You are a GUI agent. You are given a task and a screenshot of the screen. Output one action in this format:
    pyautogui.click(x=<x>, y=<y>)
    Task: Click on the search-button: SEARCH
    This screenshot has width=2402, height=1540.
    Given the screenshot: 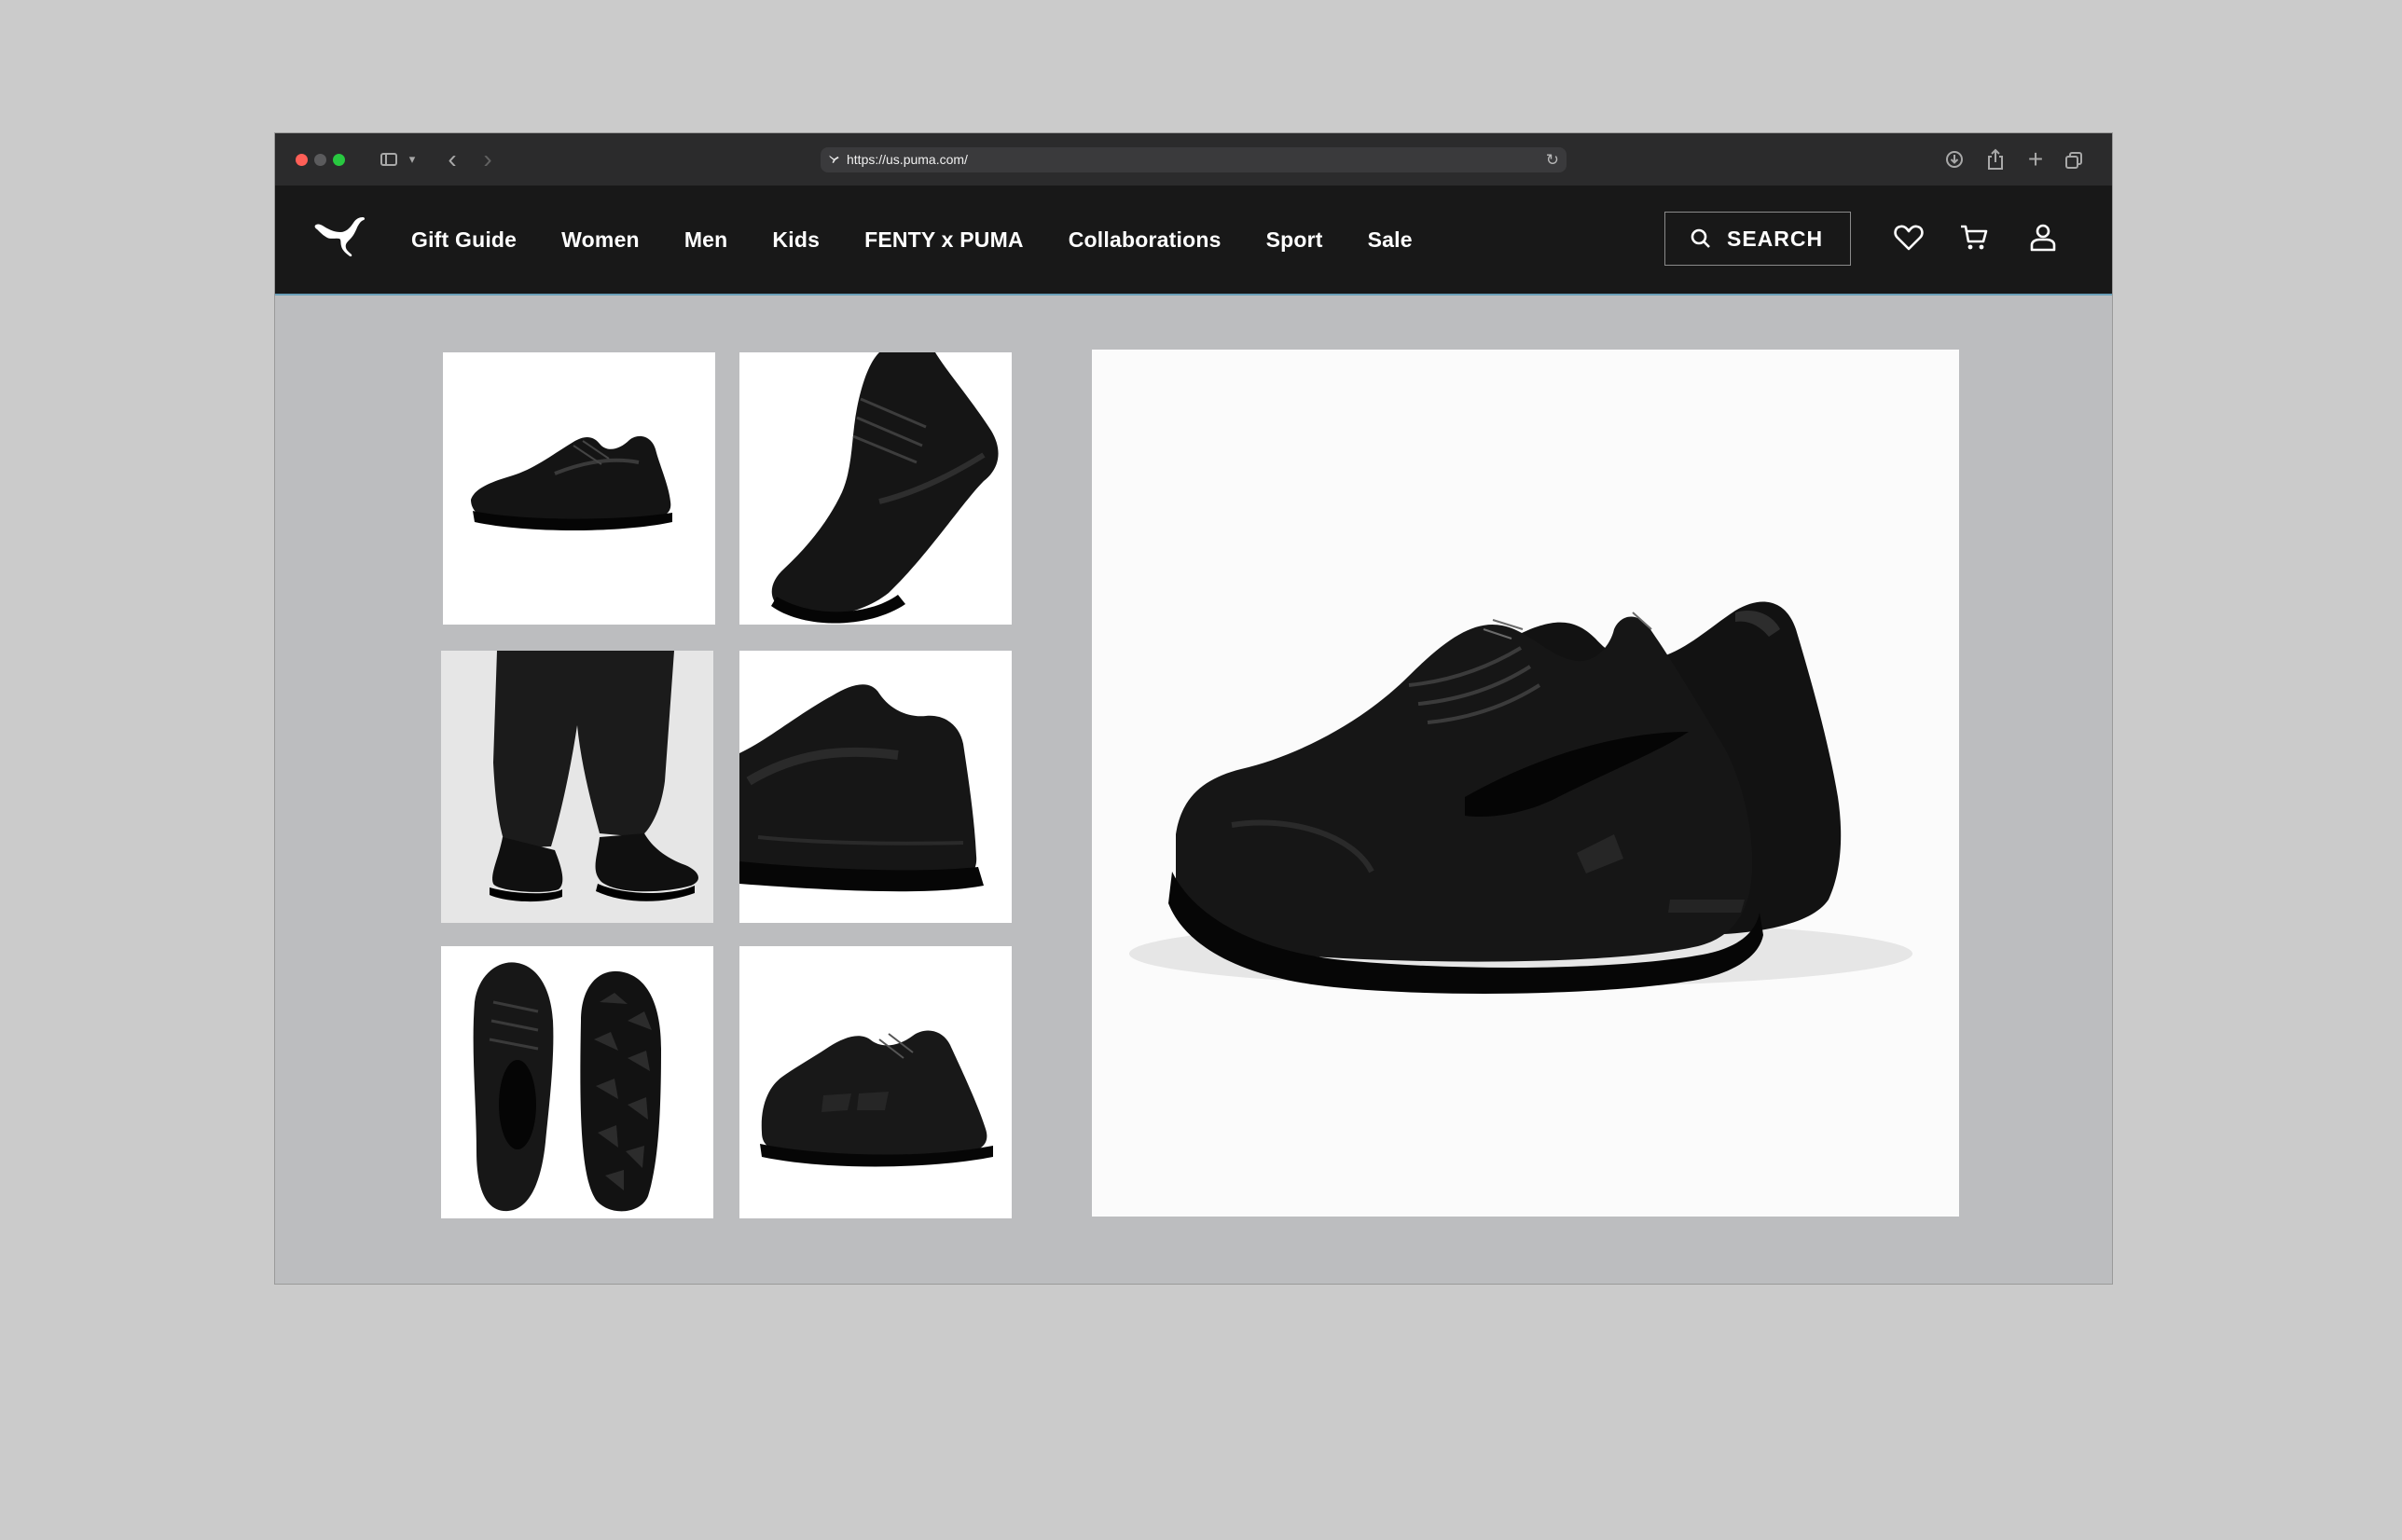 What is the action you would take?
    pyautogui.click(x=1757, y=239)
    